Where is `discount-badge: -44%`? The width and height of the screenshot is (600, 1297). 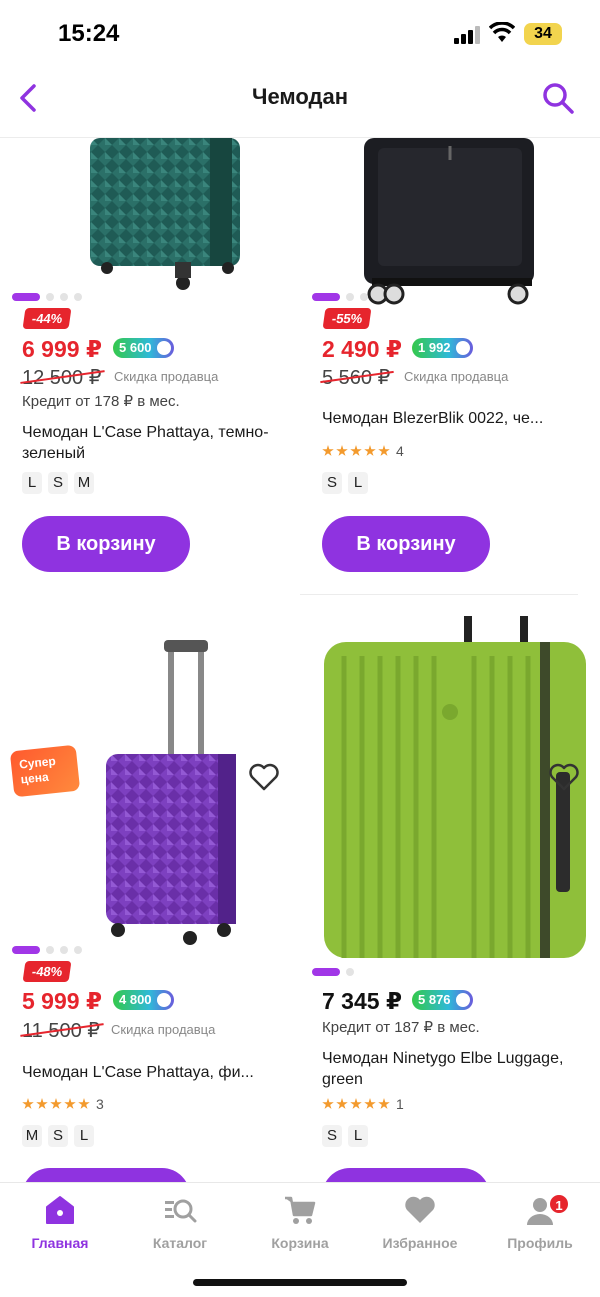 discount-badge: -44% is located at coordinates (47, 318).